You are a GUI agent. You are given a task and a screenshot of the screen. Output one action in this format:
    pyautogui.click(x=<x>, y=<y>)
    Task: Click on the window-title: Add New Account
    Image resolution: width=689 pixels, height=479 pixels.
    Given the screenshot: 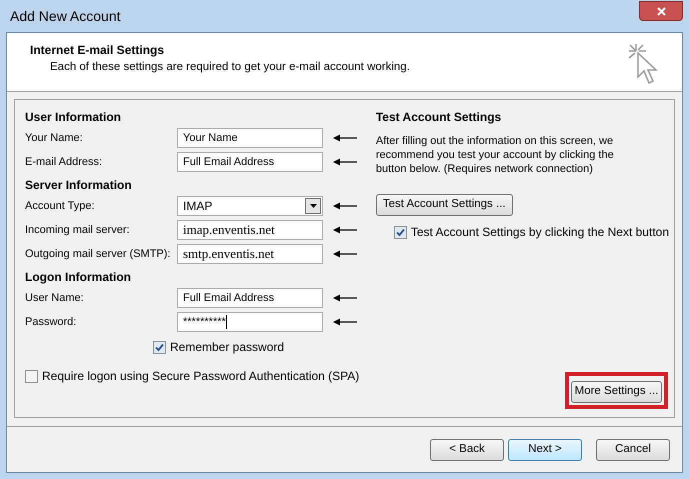 What is the action you would take?
    pyautogui.click(x=65, y=16)
    